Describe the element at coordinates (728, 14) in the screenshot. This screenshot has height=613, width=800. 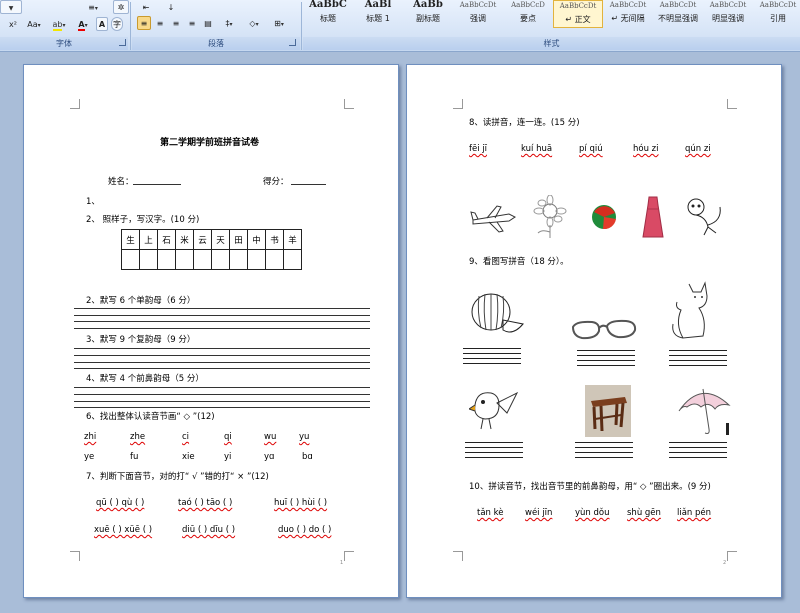
I see `style-tile: AaBbCcDt 明显强调` at that location.